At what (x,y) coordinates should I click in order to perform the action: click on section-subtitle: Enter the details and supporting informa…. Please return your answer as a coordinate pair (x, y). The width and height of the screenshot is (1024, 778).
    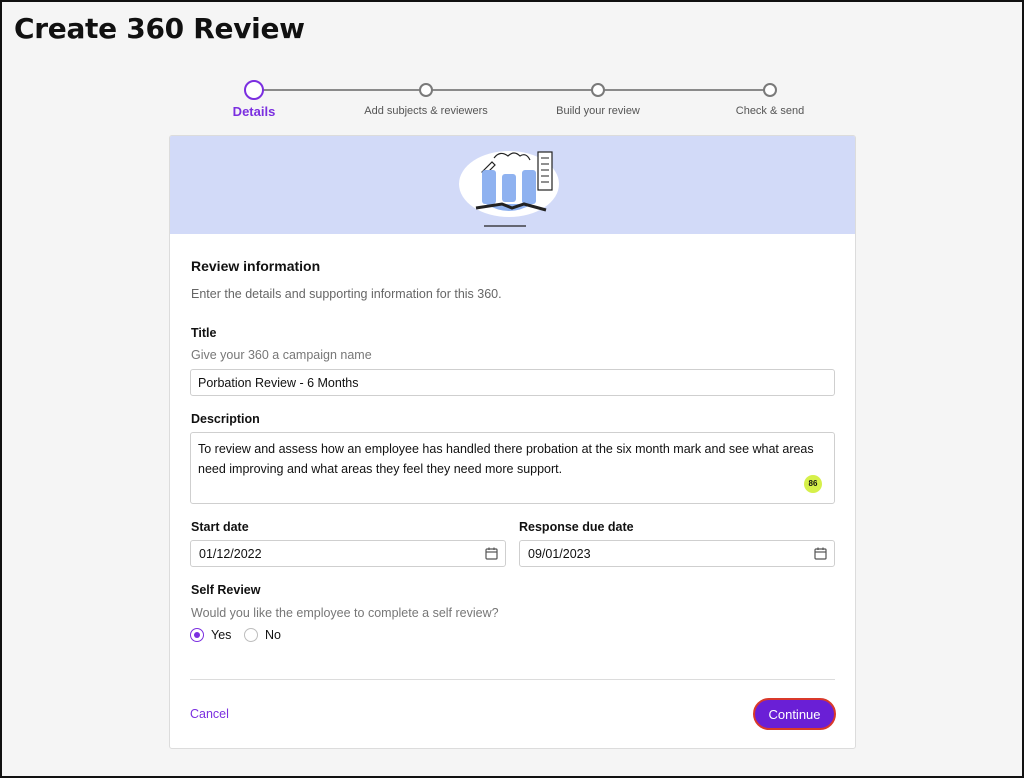
    Looking at the image, I should click on (346, 294).